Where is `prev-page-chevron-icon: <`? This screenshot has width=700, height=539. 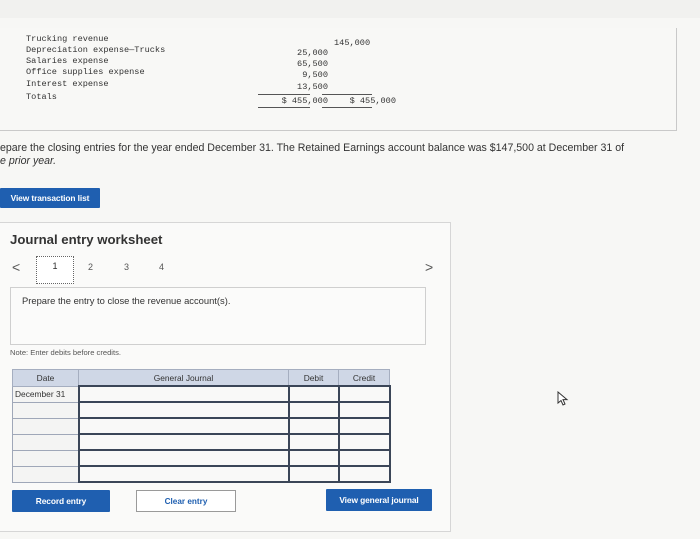 prev-page-chevron-icon: < is located at coordinates (16, 267).